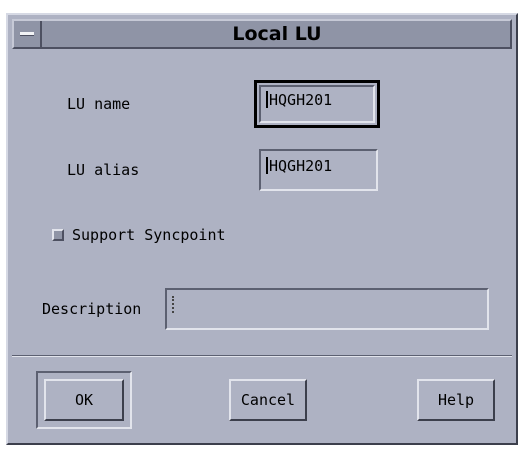 This screenshot has height=452, width=522. What do you see at coordinates (149, 235) in the screenshot?
I see `support-syncpoint-label: Support Syncpoint` at bounding box center [149, 235].